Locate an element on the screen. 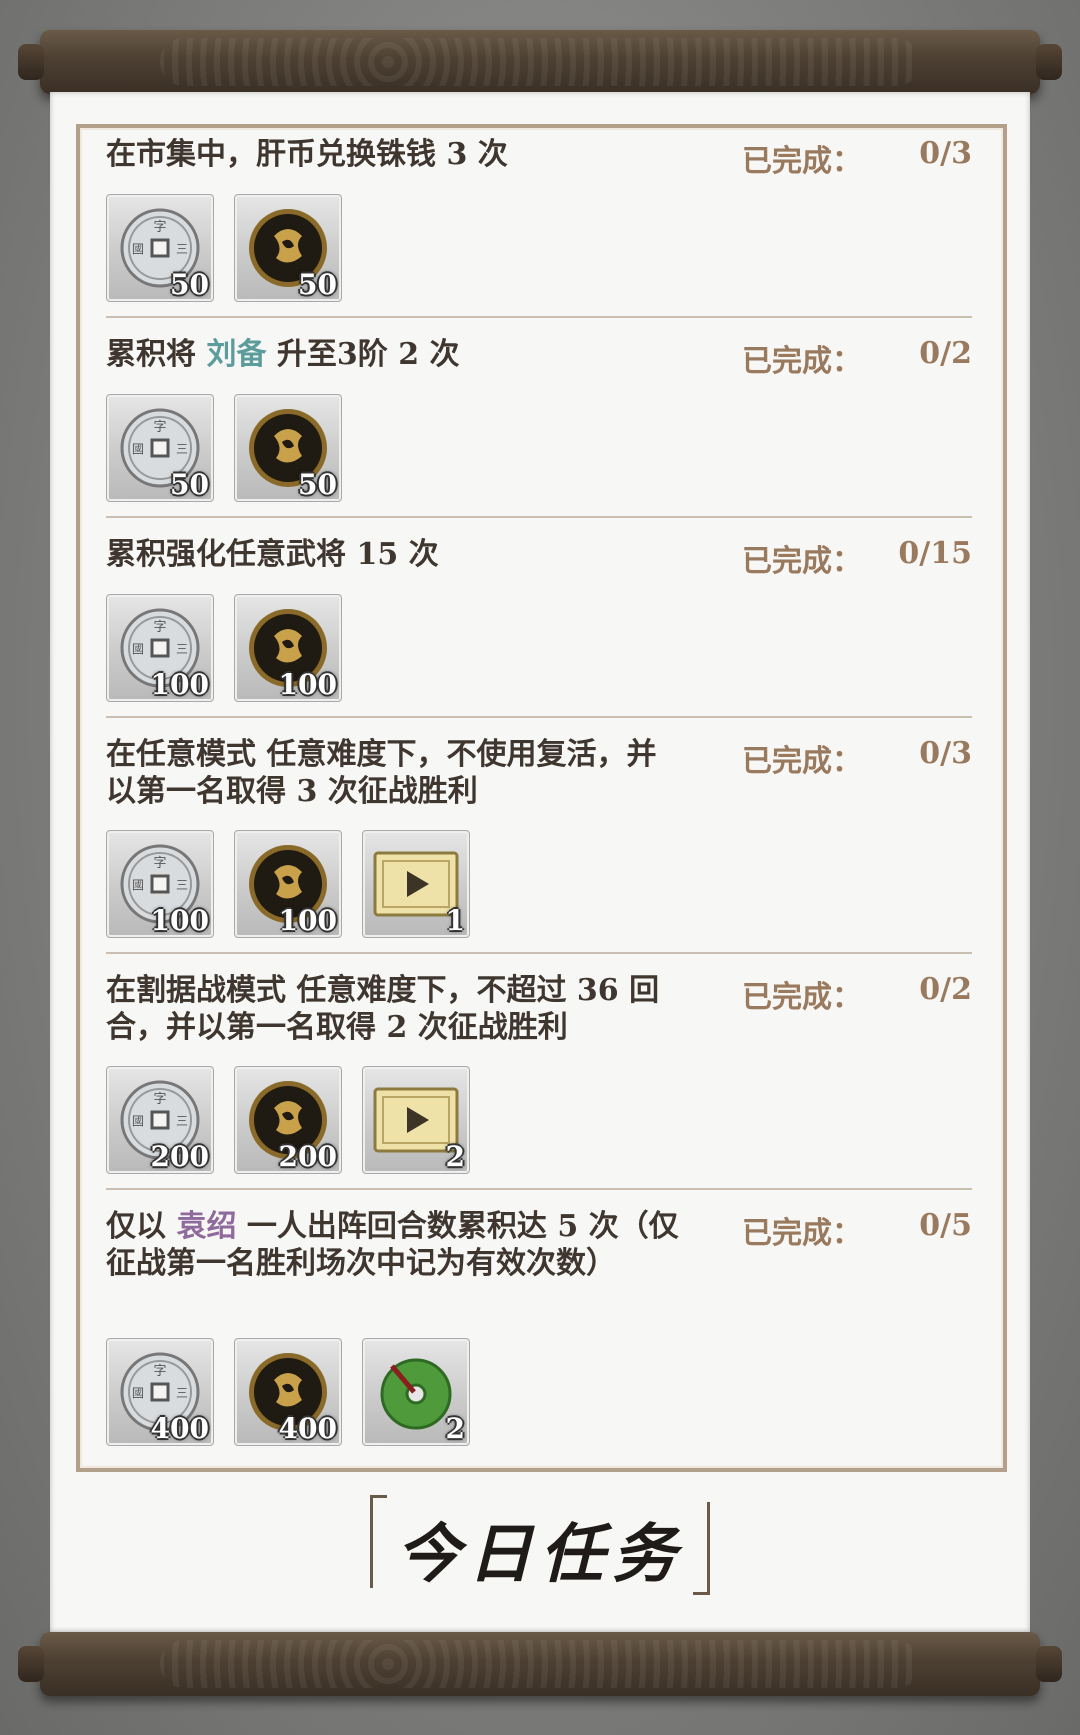 This screenshot has width=1080, height=1735. reward-list: 字國 三 400 400 2 is located at coordinates (288, 1392).